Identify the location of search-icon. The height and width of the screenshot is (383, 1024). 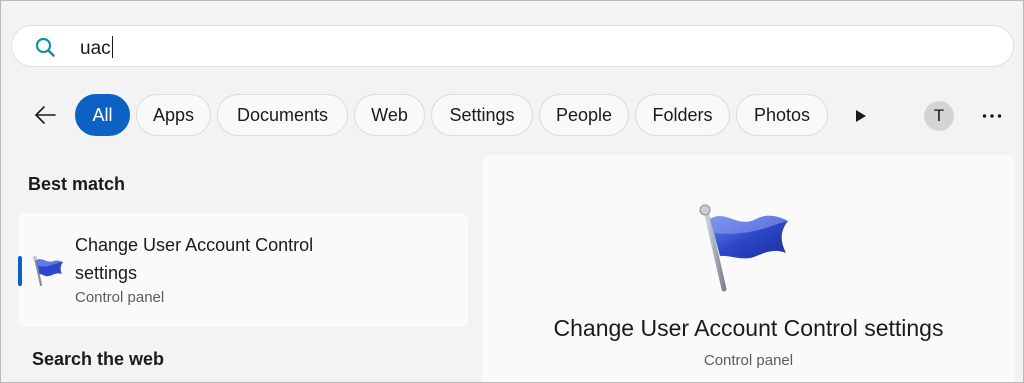
(45, 47).